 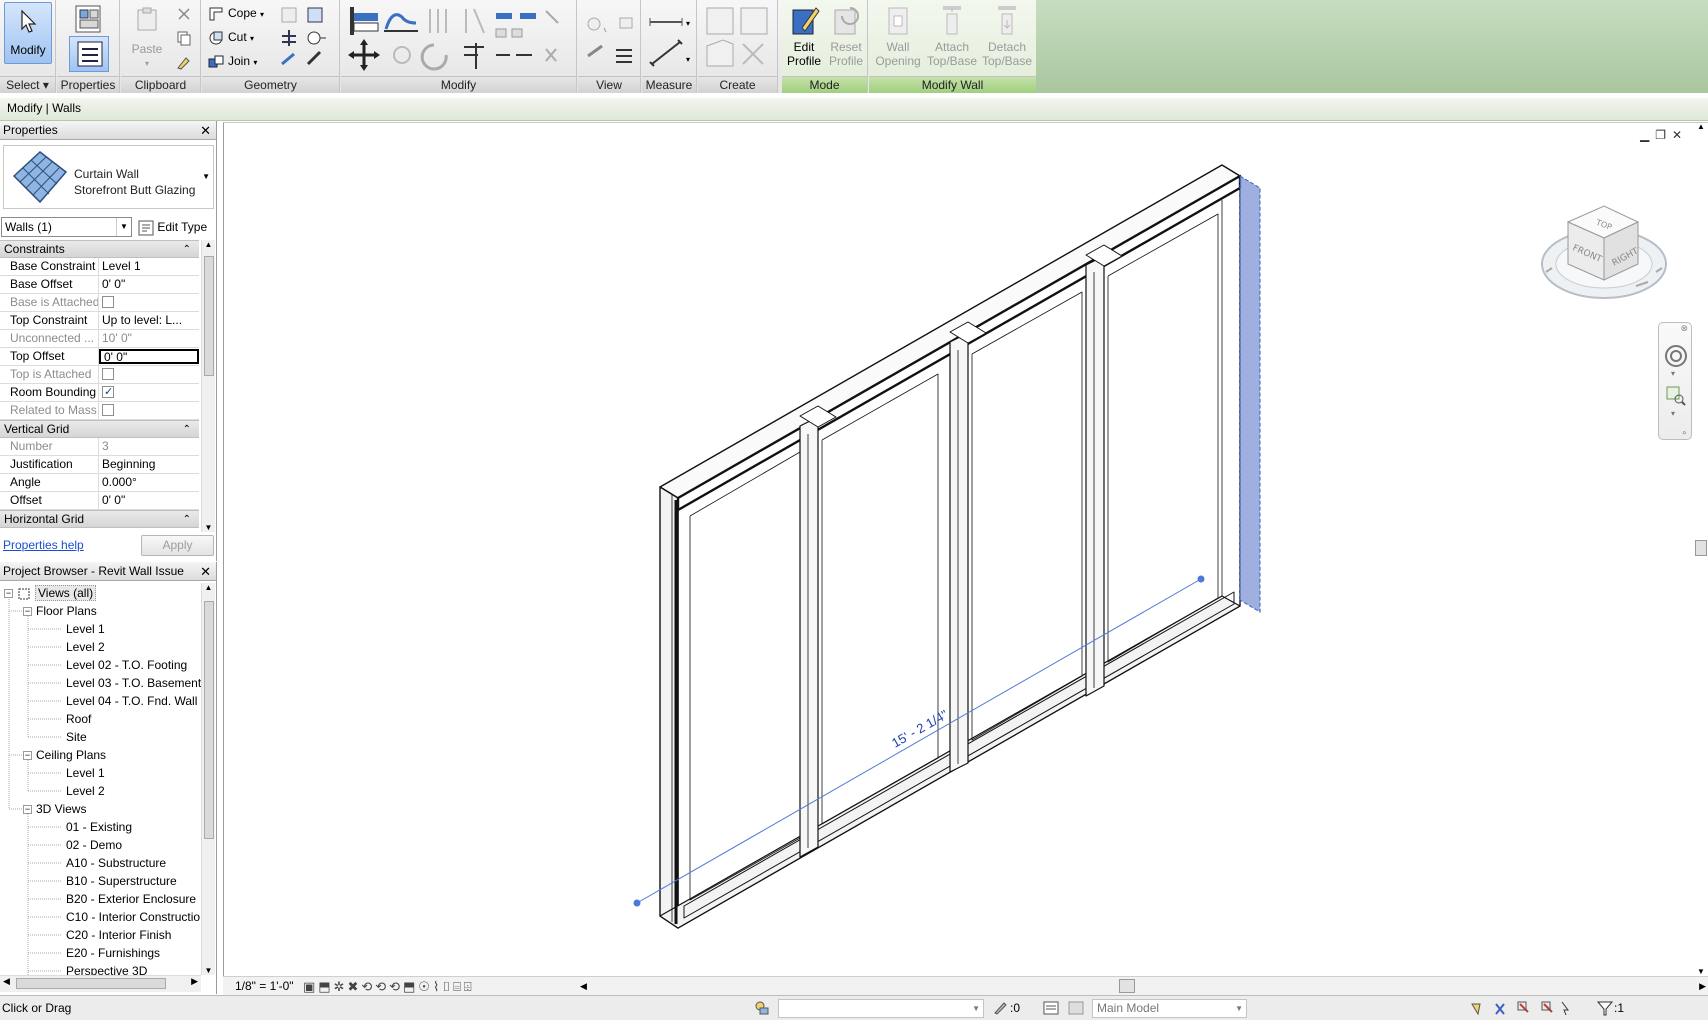 What do you see at coordinates (1000, 1008) in the screenshot?
I see `editable-only-icon` at bounding box center [1000, 1008].